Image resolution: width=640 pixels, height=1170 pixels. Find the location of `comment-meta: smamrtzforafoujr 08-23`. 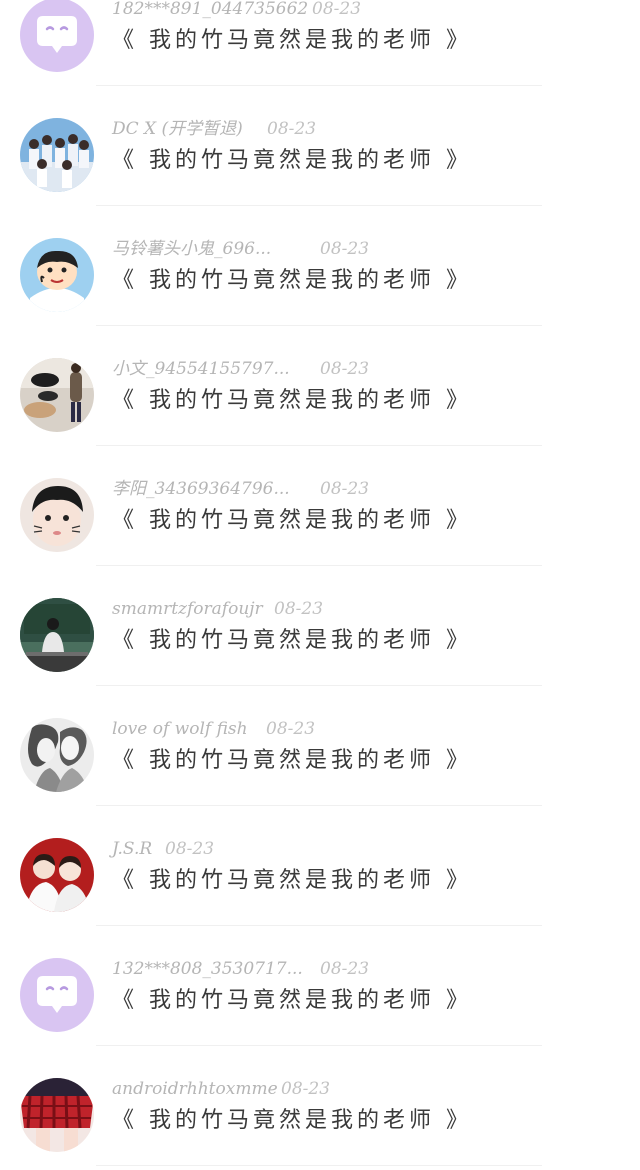

comment-meta: smamrtzforafoujr 08-23 is located at coordinates (217, 609).